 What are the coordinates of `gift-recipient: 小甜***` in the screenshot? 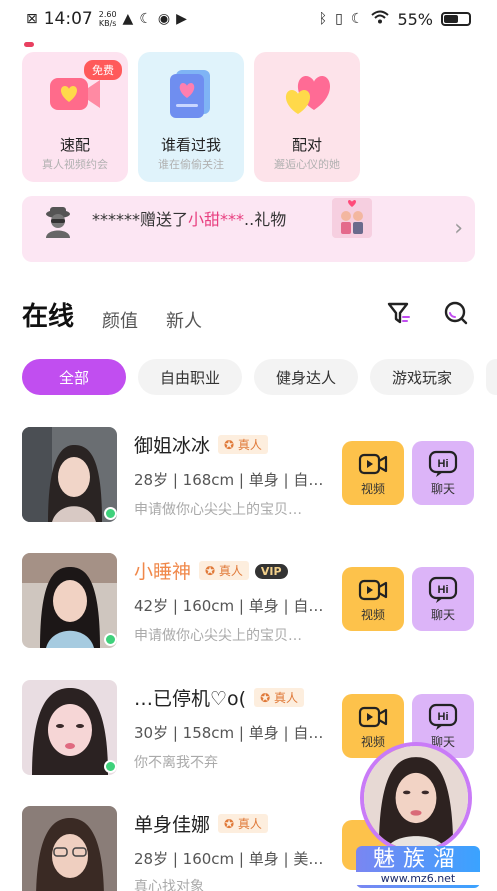 It's located at (216, 219).